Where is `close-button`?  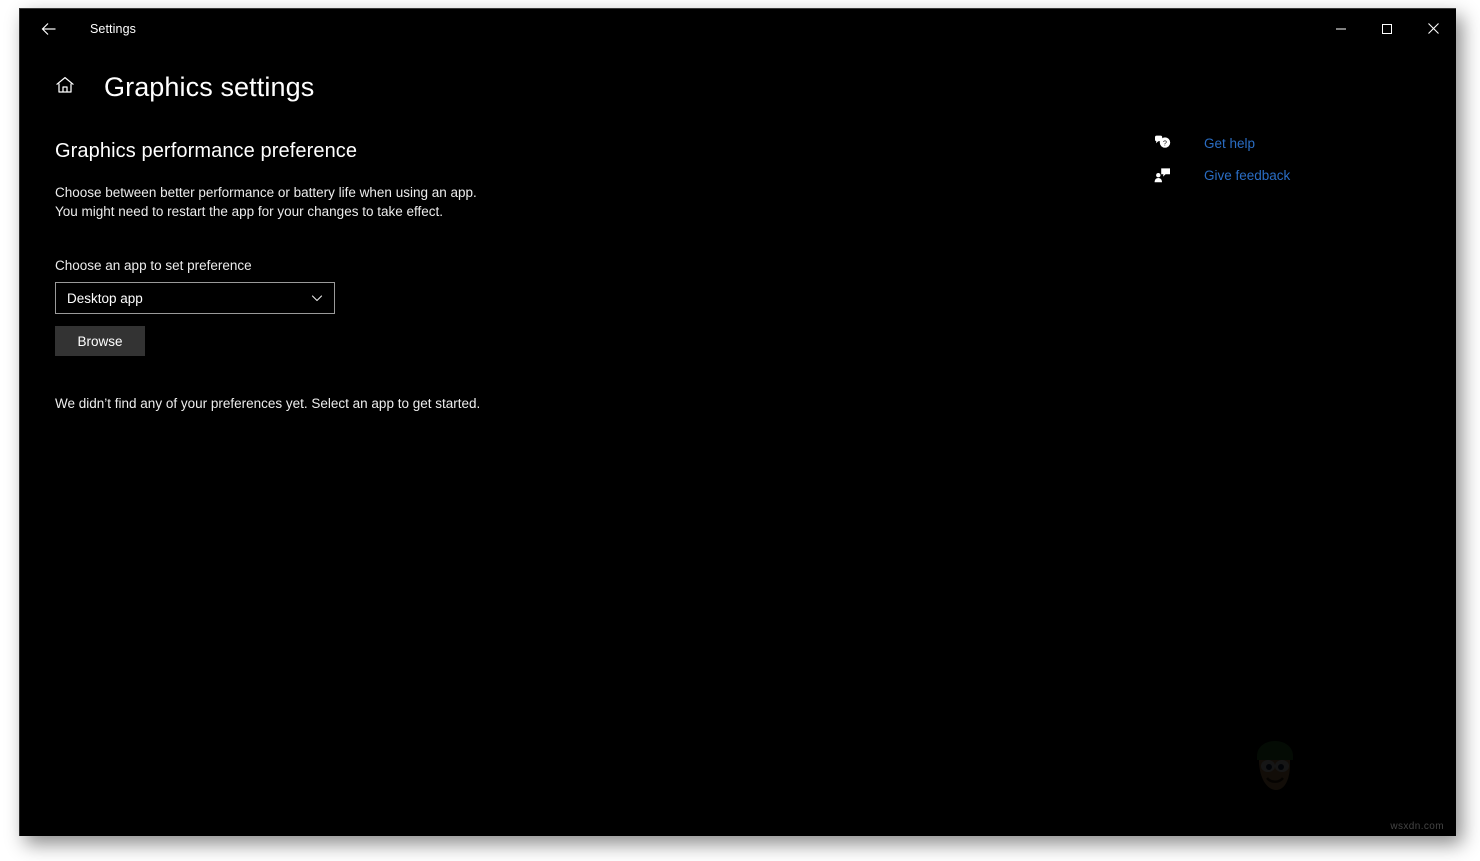
close-button is located at coordinates (1433, 28).